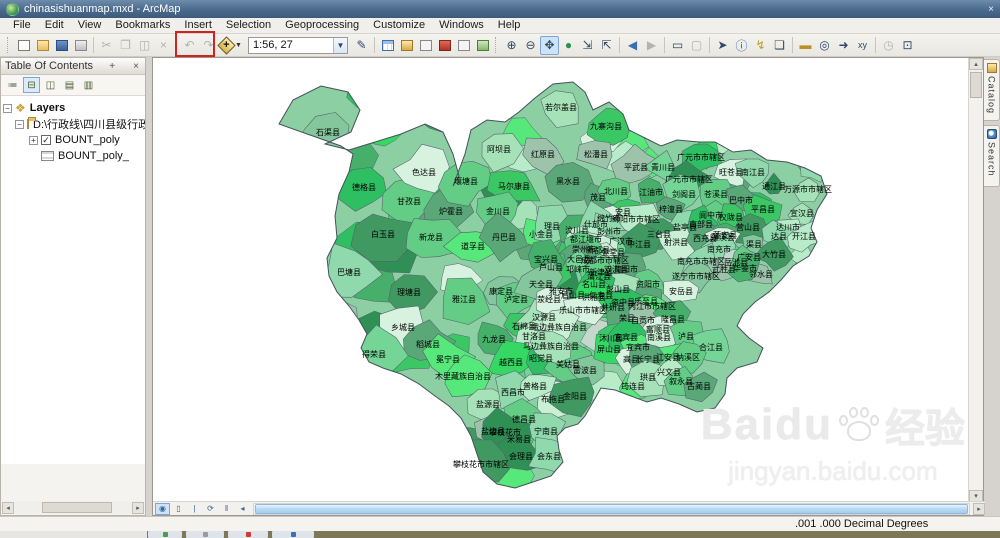 This screenshot has height=538, width=1000. I want to click on list-by-visibility-icon: ◫, so click(50, 85).